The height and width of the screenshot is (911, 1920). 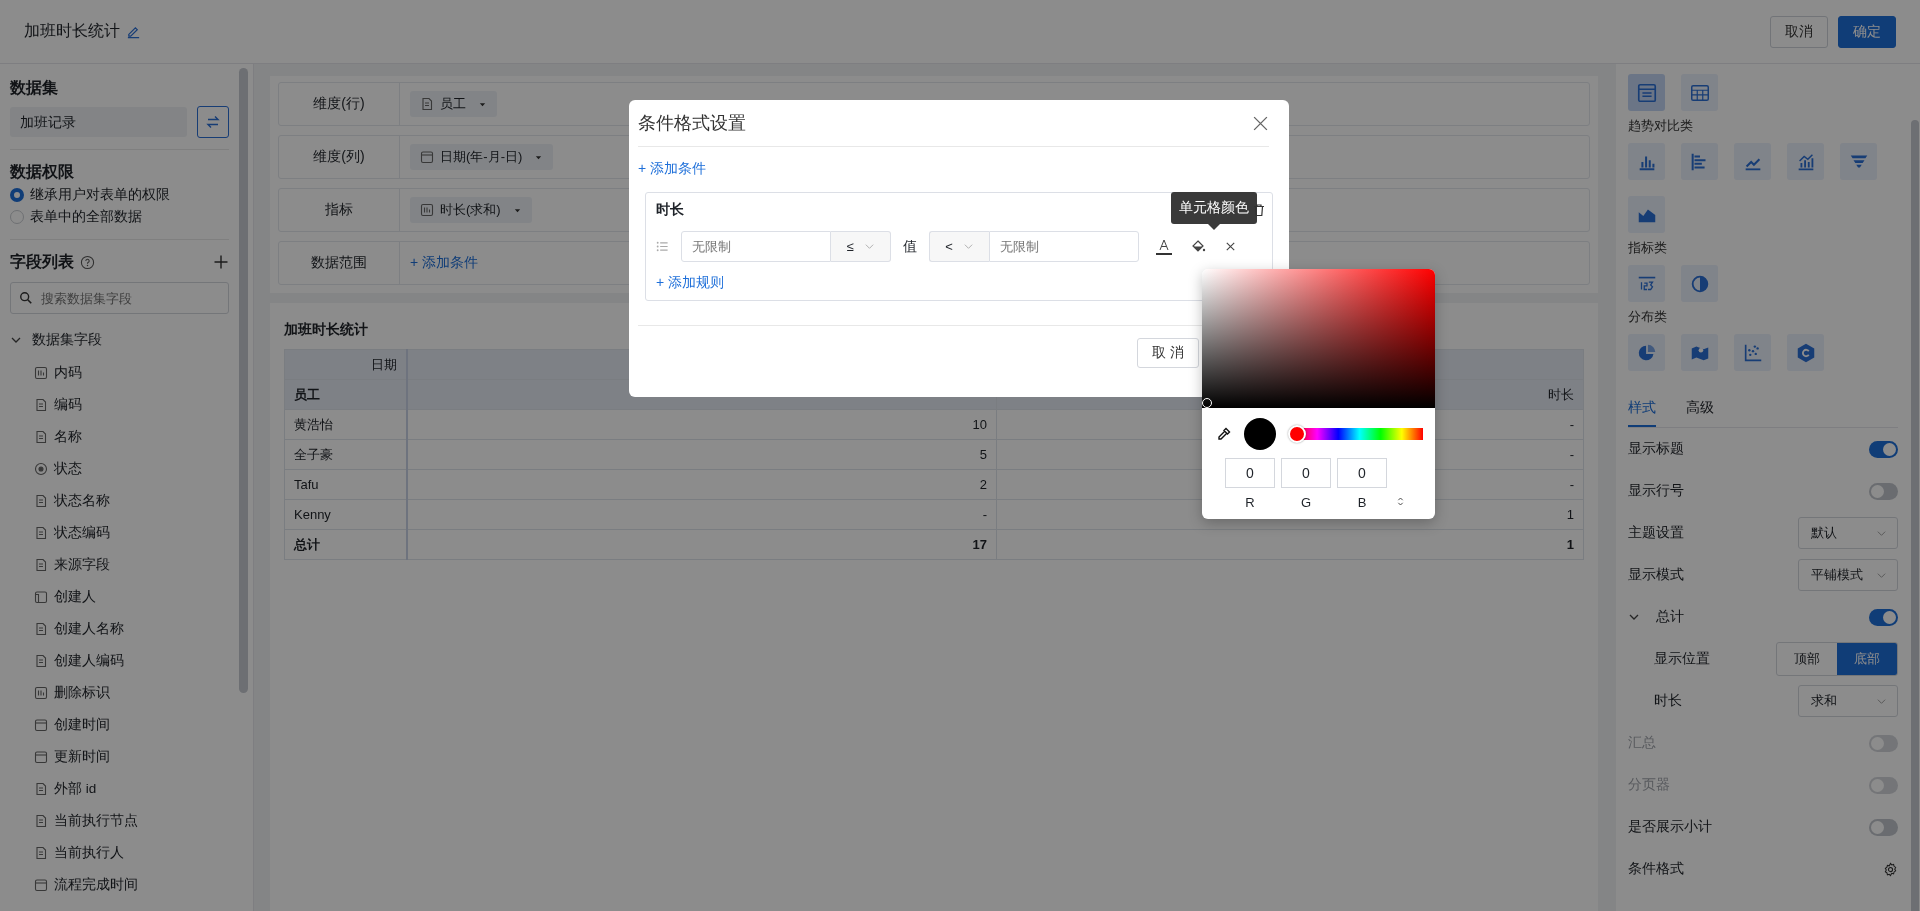 What do you see at coordinates (910, 246) in the screenshot?
I see `value-label: 值` at bounding box center [910, 246].